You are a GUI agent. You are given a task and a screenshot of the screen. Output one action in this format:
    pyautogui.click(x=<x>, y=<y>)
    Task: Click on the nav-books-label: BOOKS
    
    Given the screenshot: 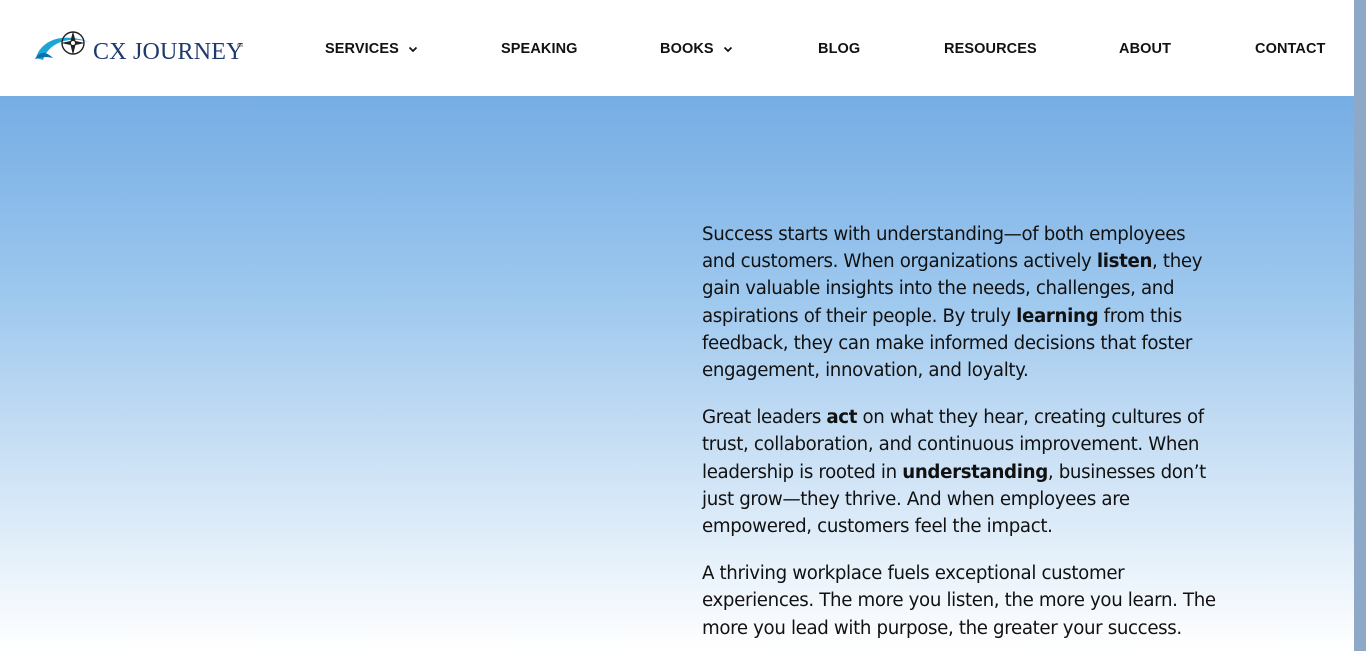 What is the action you would take?
    pyautogui.click(x=687, y=49)
    